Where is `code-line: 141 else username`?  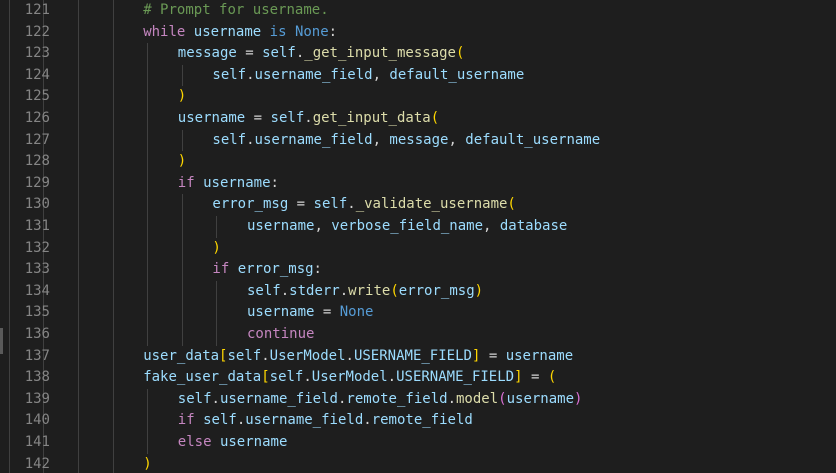
code-line: 141 else username is located at coordinates (418, 443).